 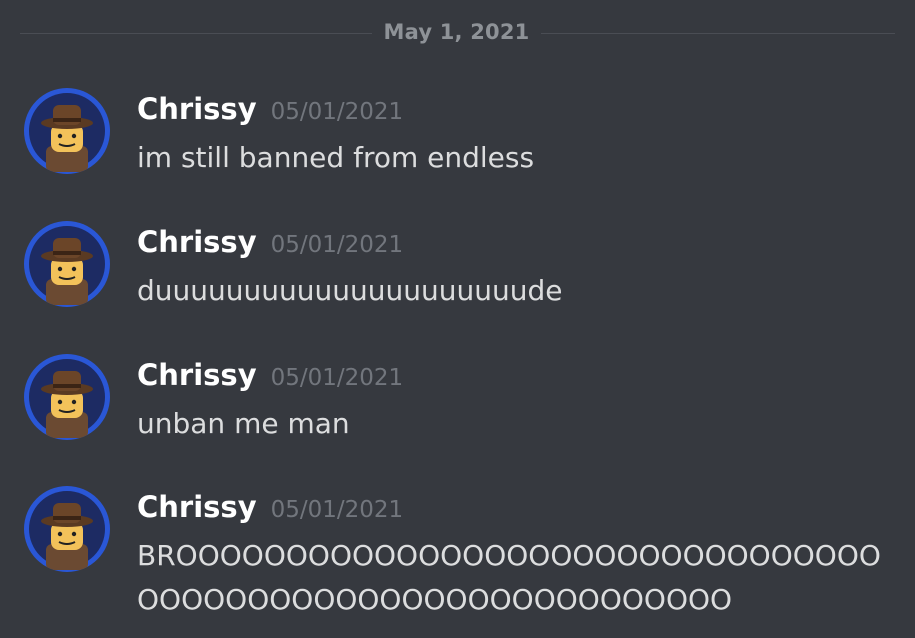 I want to click on divider-date: May 1, 2021, so click(x=456, y=32).